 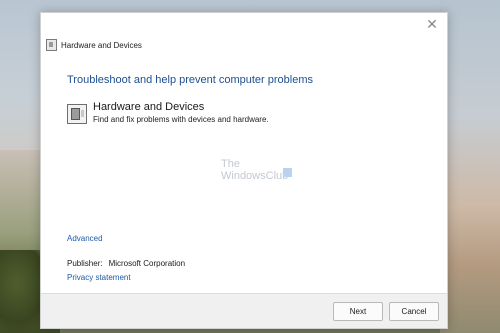 What do you see at coordinates (85, 263) in the screenshot?
I see `publisher-label: Publisher:` at bounding box center [85, 263].